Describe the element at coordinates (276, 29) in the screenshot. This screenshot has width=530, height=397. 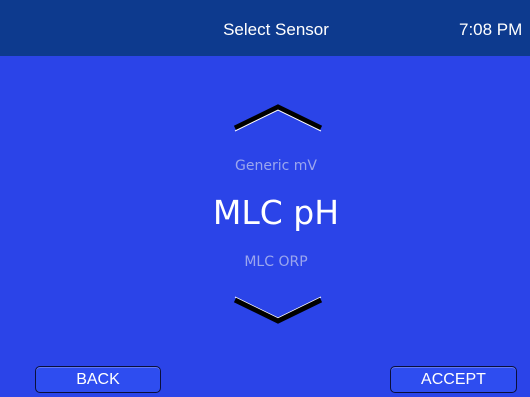
I see `page-title: Select Sensor` at that location.